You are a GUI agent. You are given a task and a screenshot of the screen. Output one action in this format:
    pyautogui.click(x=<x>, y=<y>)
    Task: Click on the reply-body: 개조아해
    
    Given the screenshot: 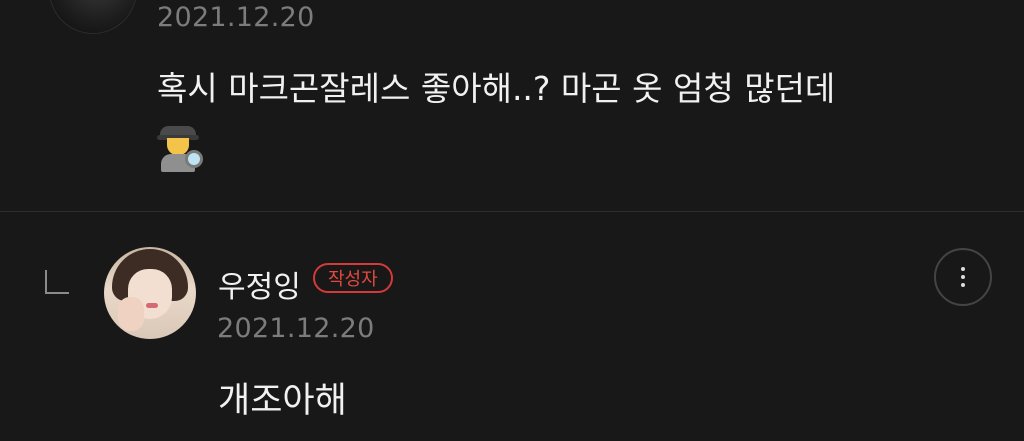 What is the action you would take?
    pyautogui.click(x=282, y=401)
    